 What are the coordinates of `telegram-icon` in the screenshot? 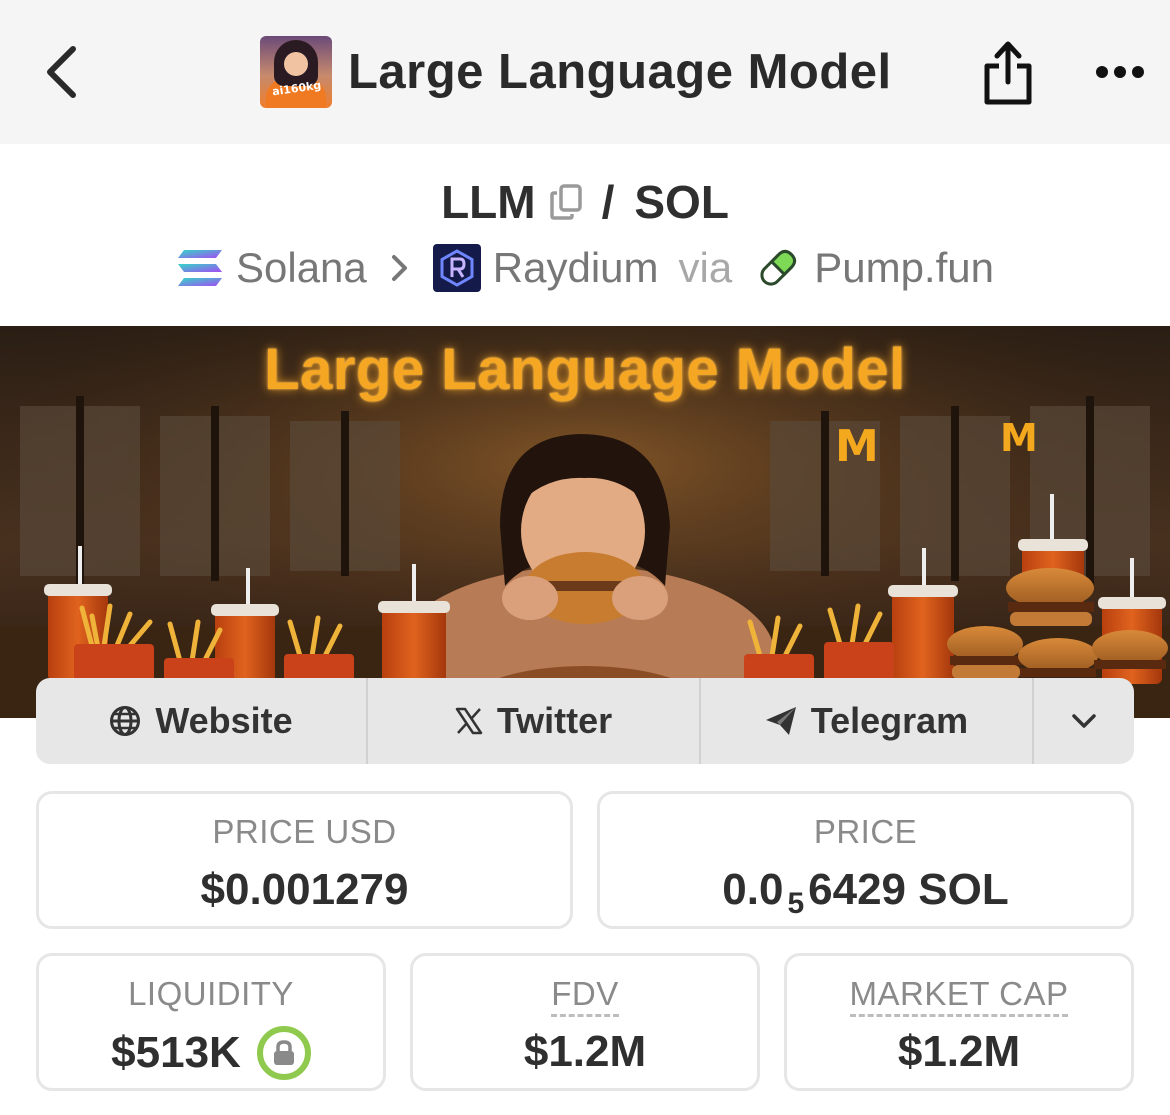 It's located at (781, 721).